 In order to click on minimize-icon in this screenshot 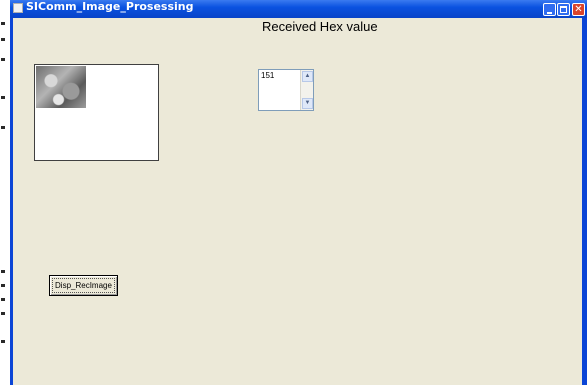, I will do `click(549, 9)`.